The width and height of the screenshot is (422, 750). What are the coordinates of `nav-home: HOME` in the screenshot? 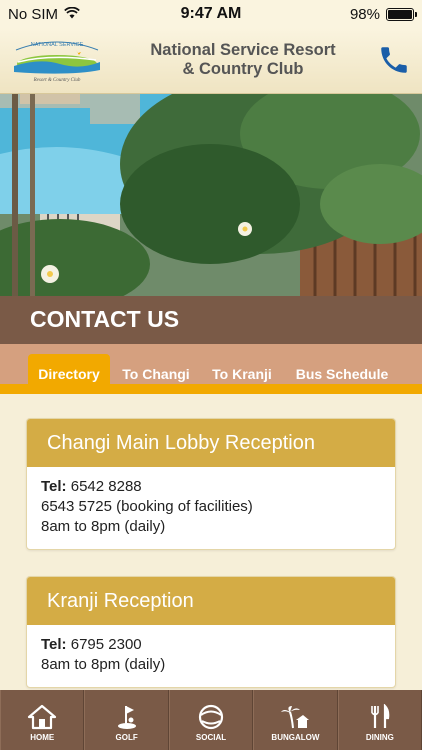 It's located at (42, 720).